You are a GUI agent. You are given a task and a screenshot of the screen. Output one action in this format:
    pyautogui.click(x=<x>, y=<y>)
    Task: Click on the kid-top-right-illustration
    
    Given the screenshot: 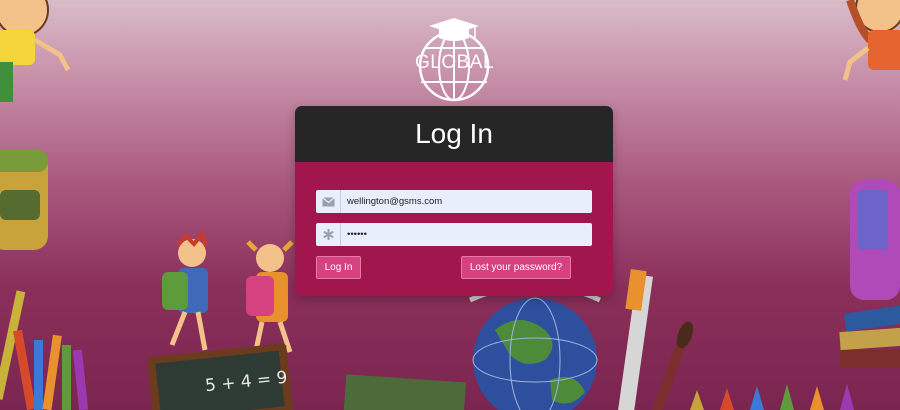 What is the action you would take?
    pyautogui.click(x=871, y=40)
    